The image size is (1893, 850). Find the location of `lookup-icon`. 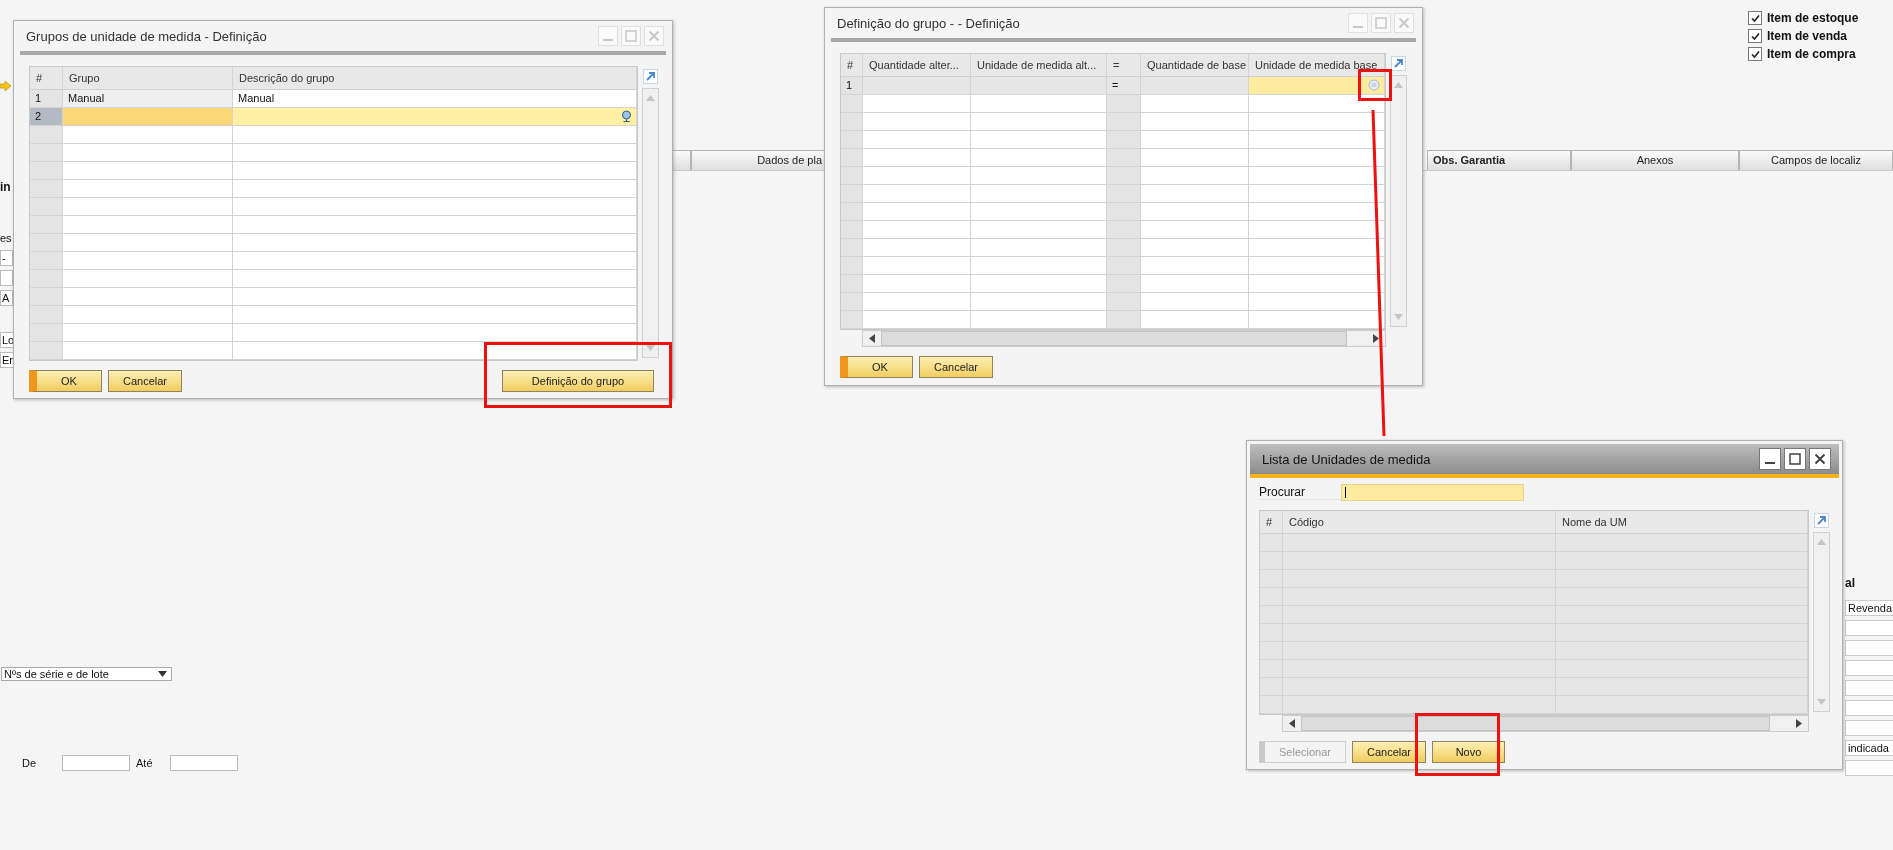

lookup-icon is located at coordinates (626, 116).